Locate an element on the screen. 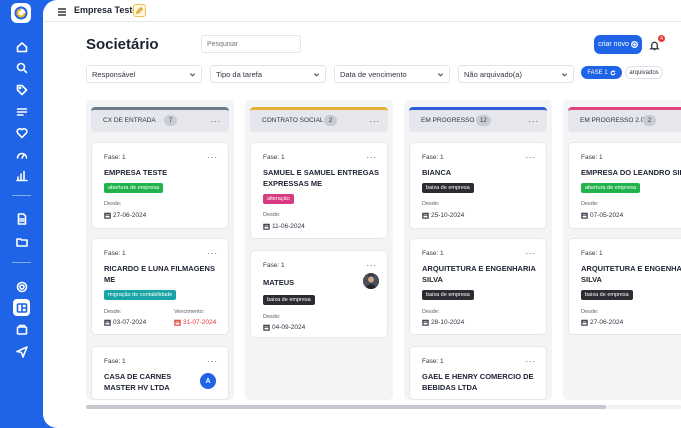 Image resolution: width=681 pixels, height=428 pixels. send-icon is located at coordinates (21, 351).